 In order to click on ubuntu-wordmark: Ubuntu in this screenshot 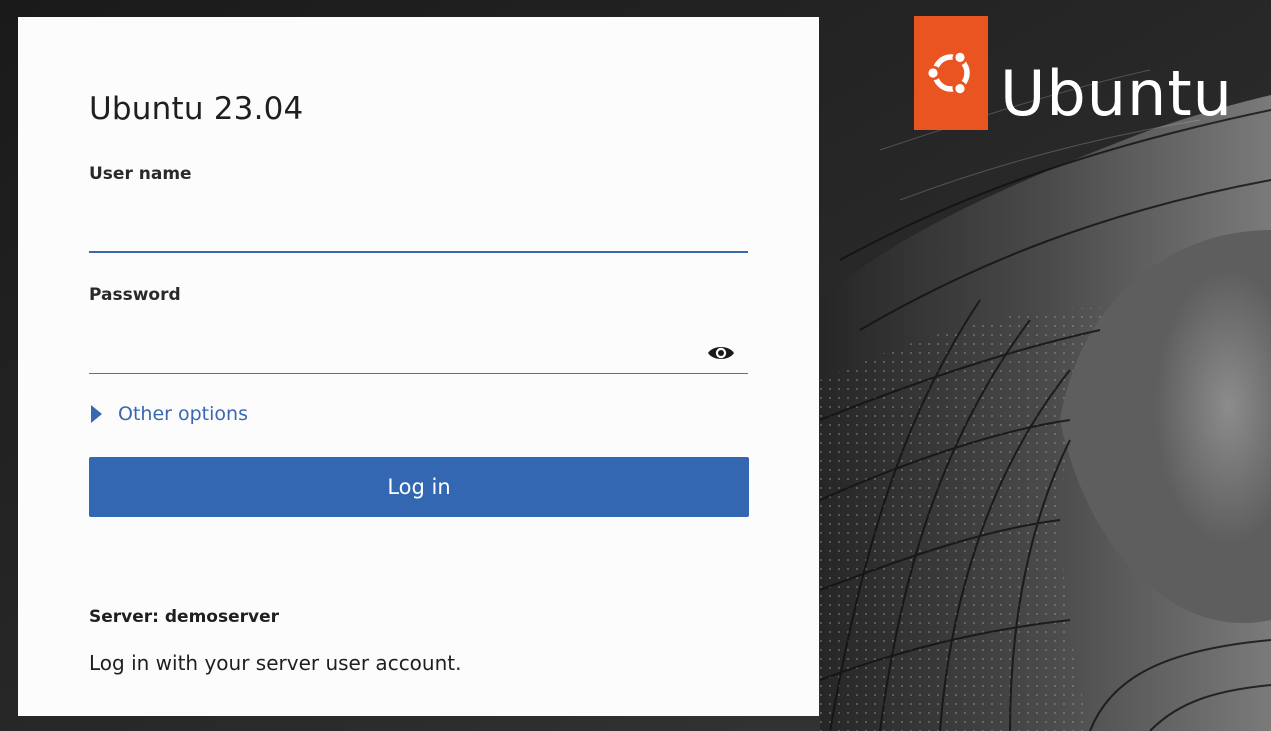, I will do `click(1116, 93)`.